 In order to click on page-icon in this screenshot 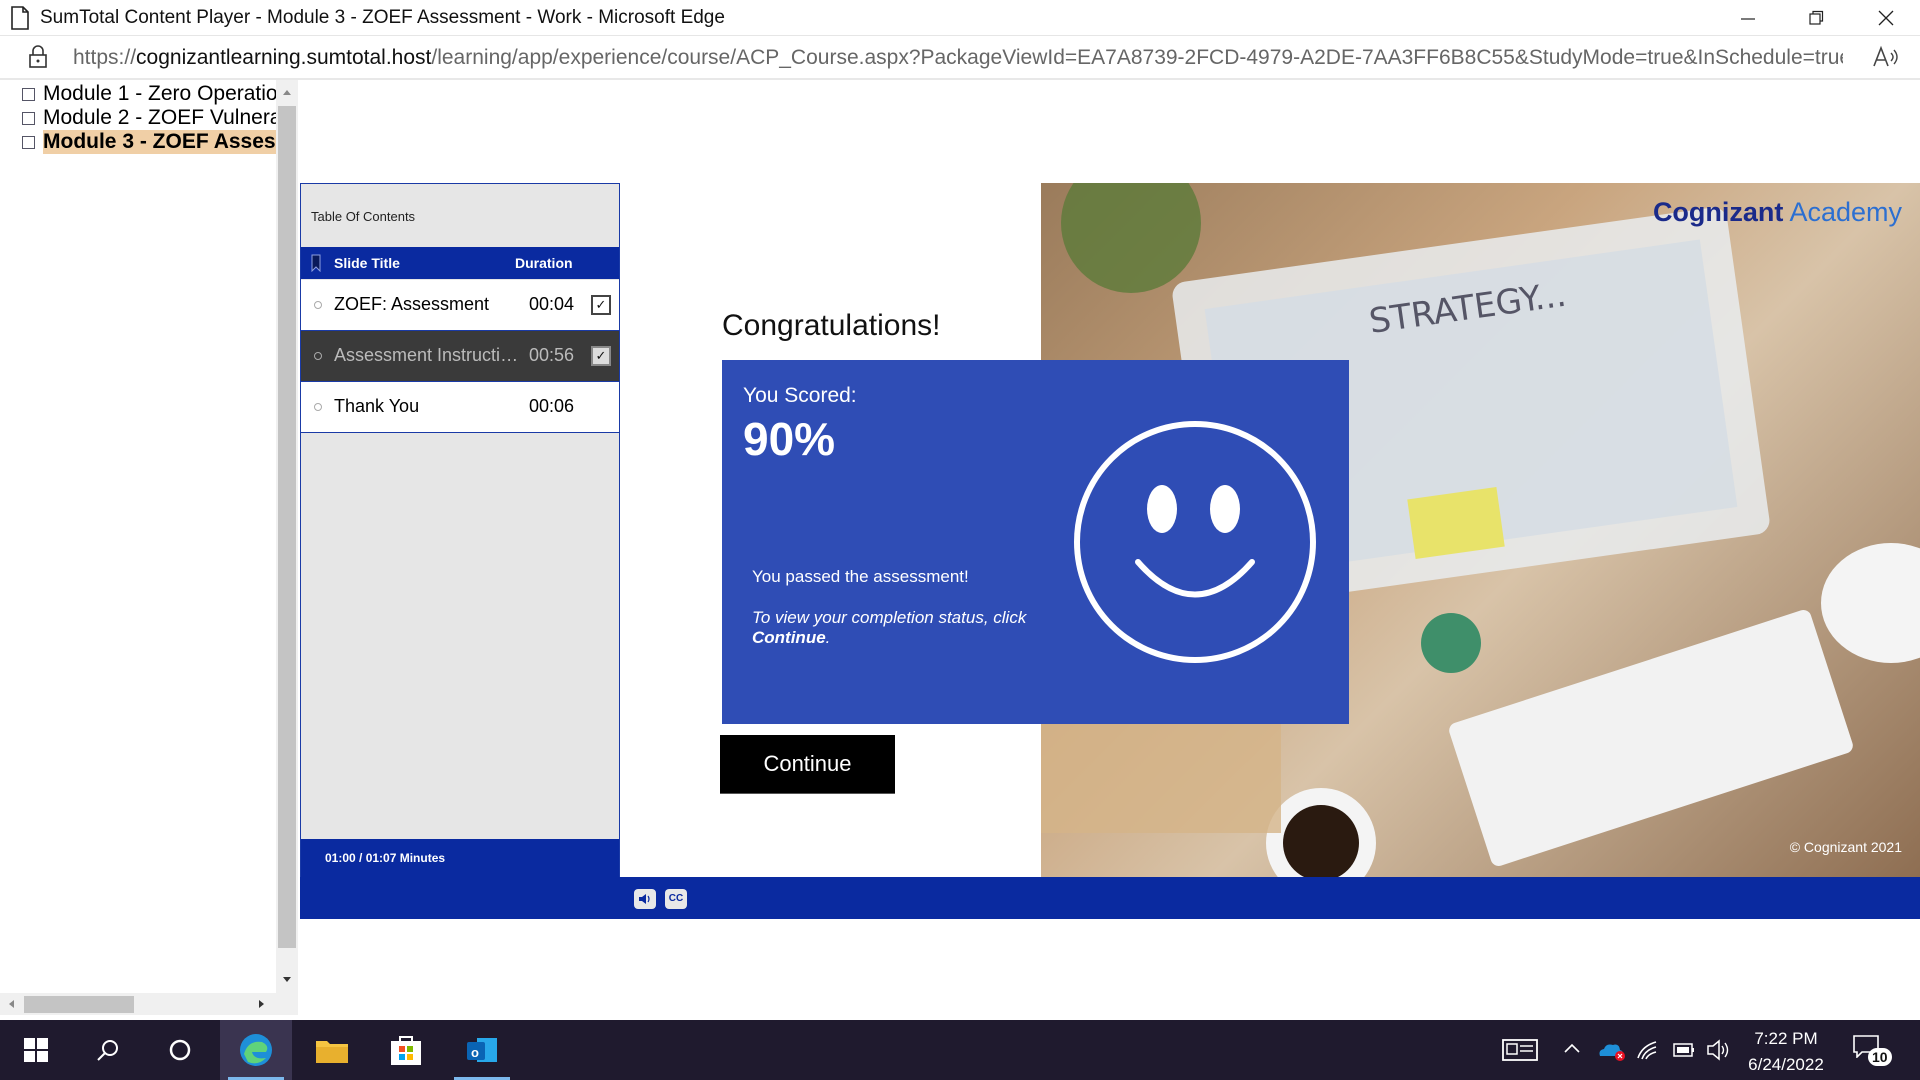, I will do `click(20, 18)`.